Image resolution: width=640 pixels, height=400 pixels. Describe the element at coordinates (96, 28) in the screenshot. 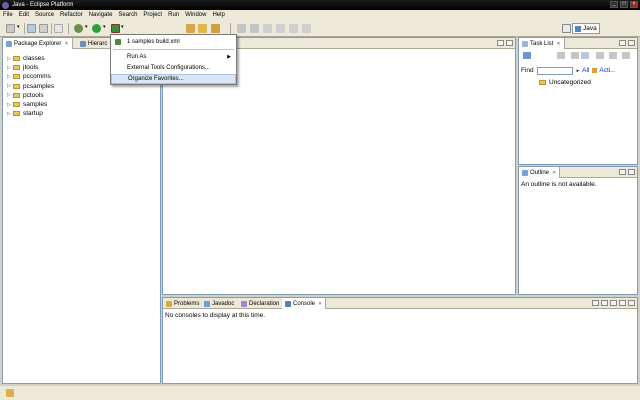

I see `run-icon` at that location.